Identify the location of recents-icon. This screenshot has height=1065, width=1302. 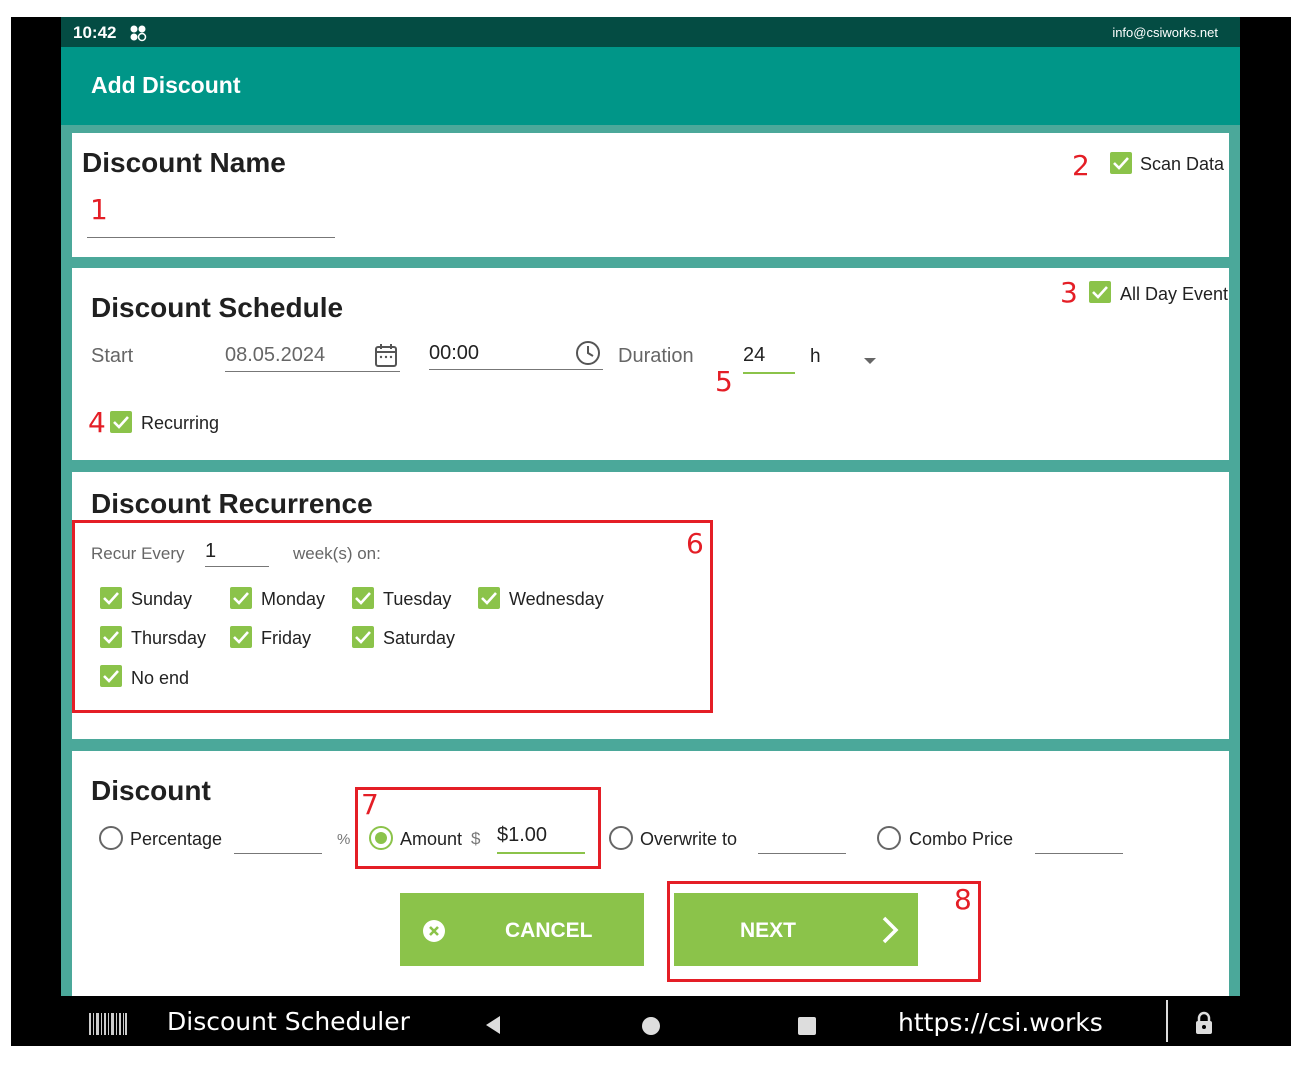
(807, 1028).